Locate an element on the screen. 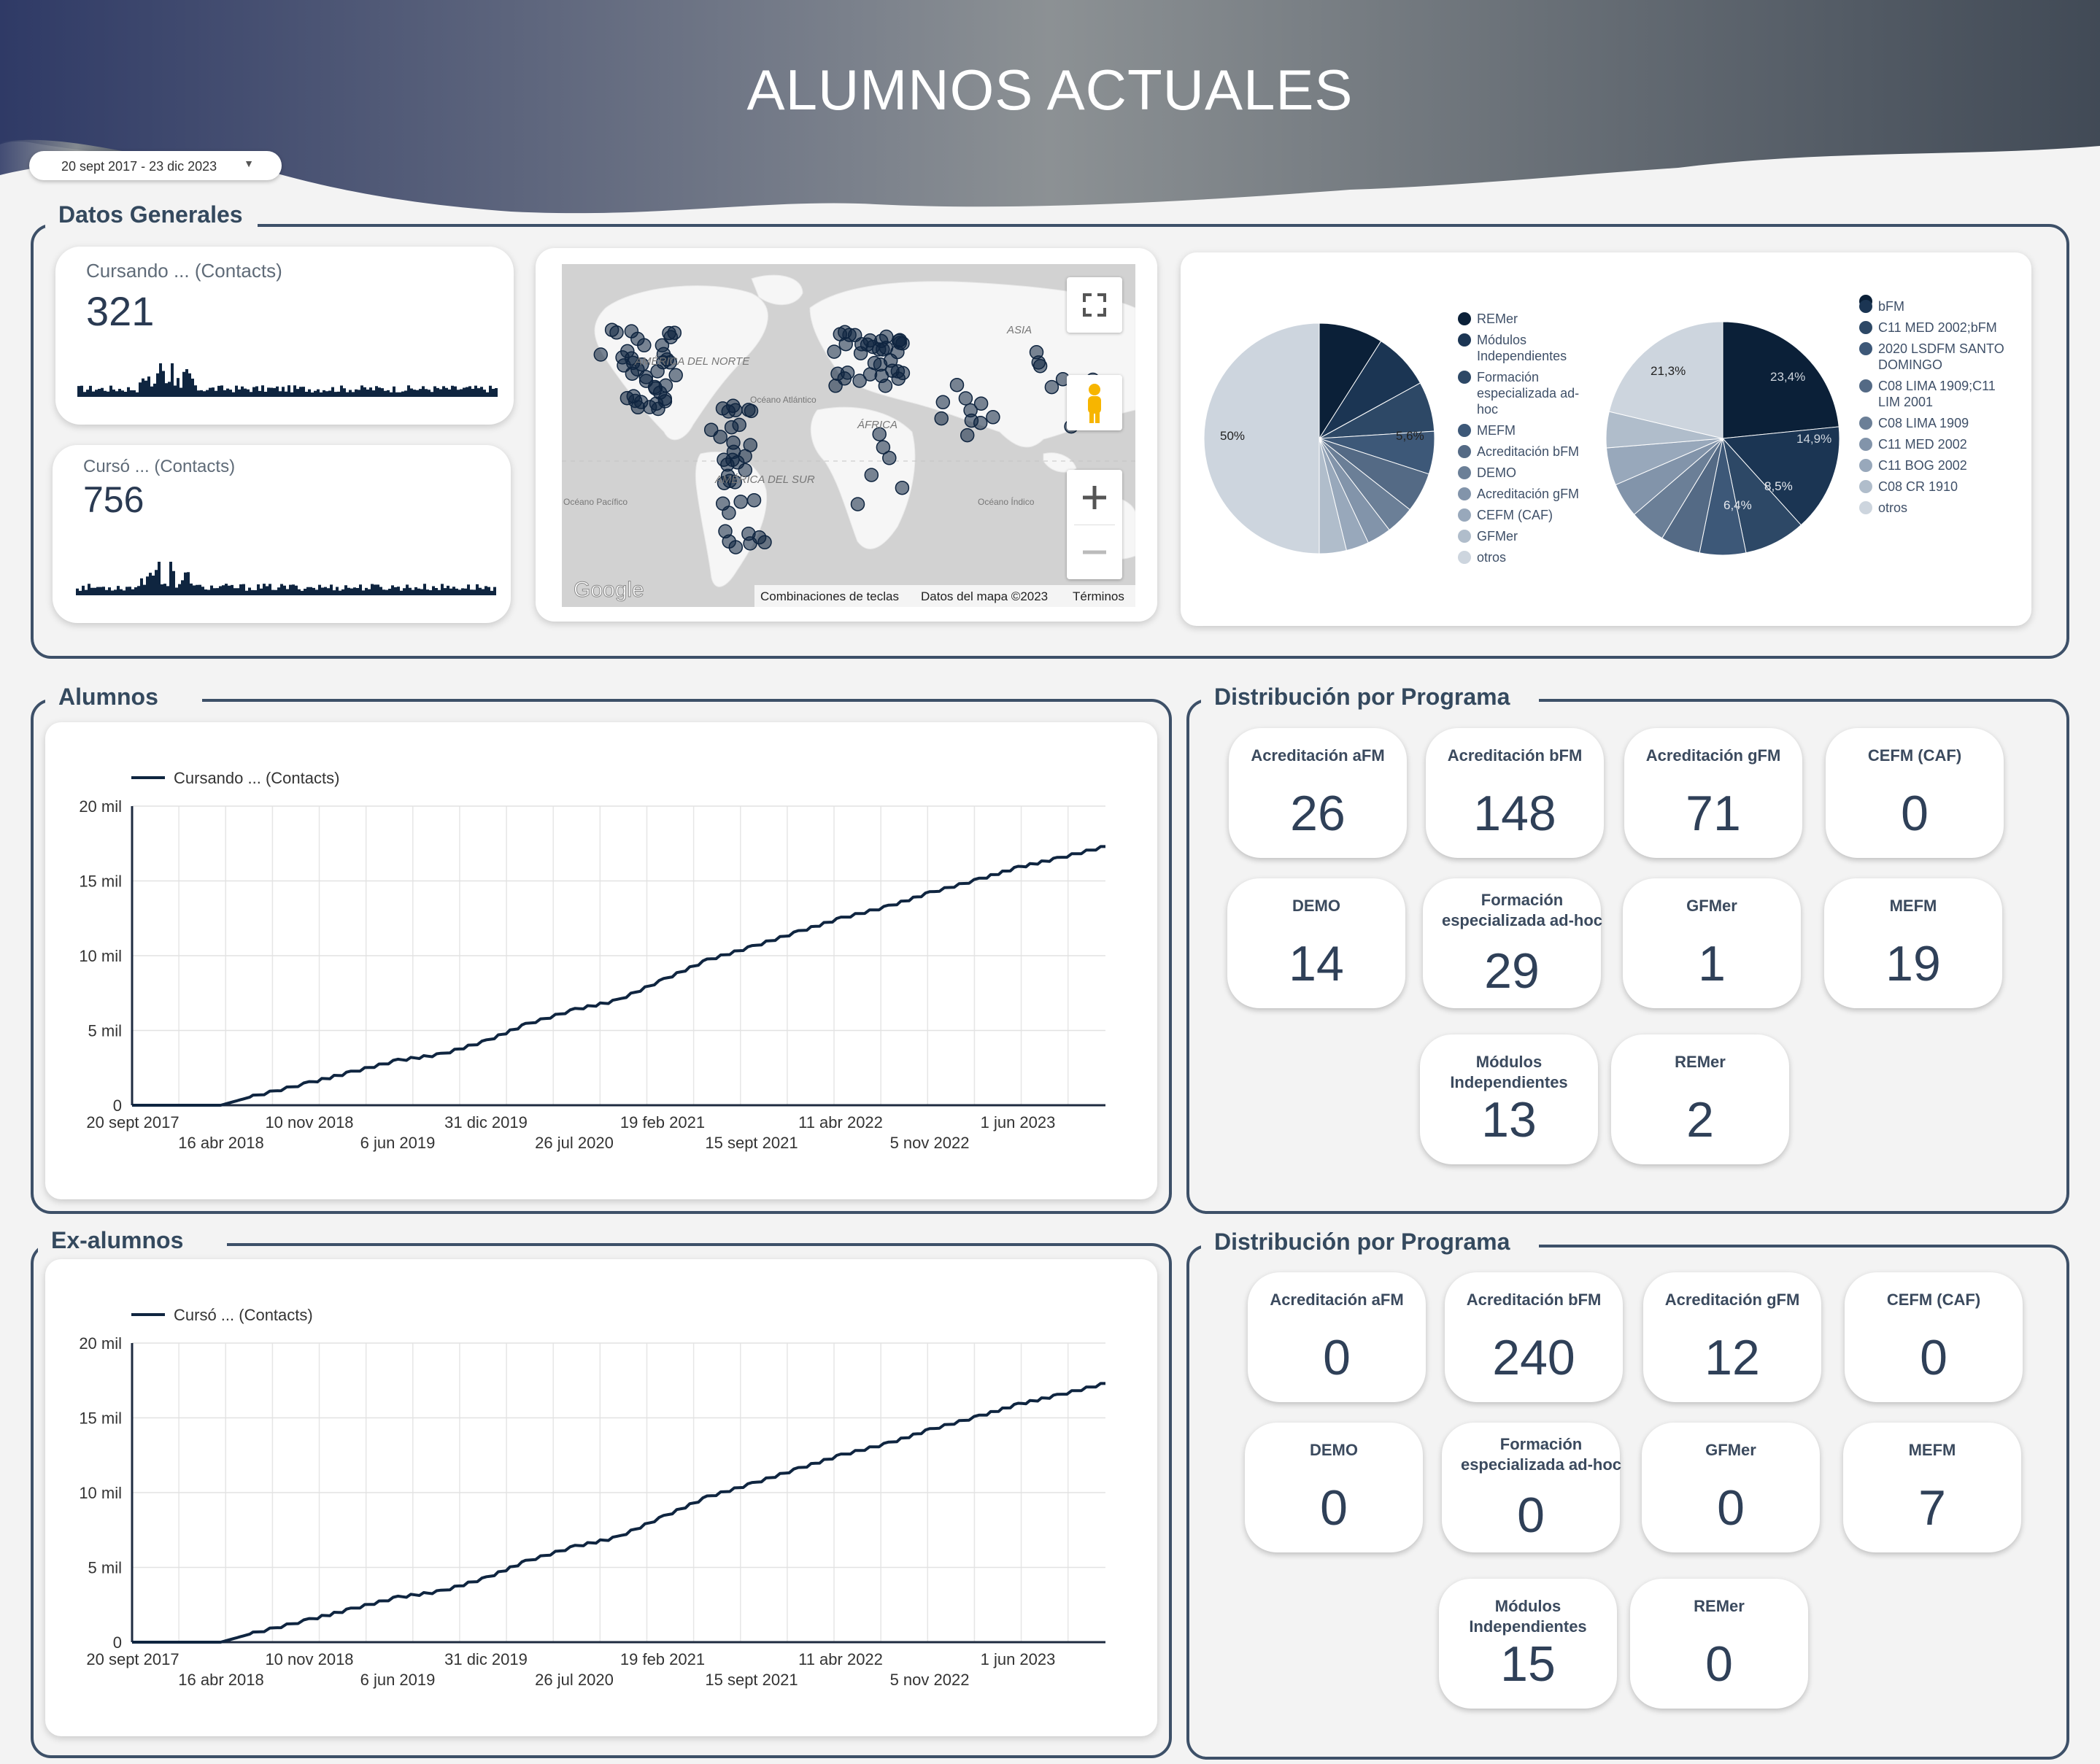 This screenshot has width=2100, height=1764. map-label-atlantico: Océano Atlántico is located at coordinates (783, 400).